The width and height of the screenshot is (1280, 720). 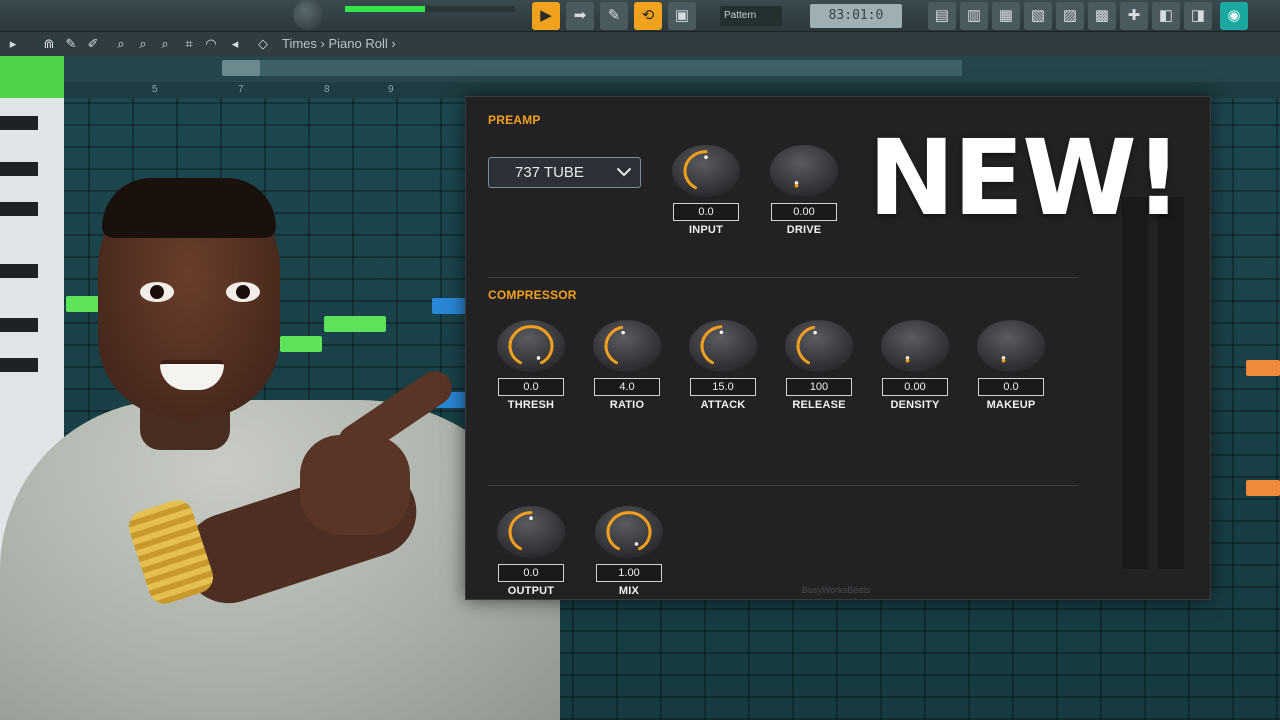 I want to click on headphones-icon: ◠, so click(x=211, y=44).